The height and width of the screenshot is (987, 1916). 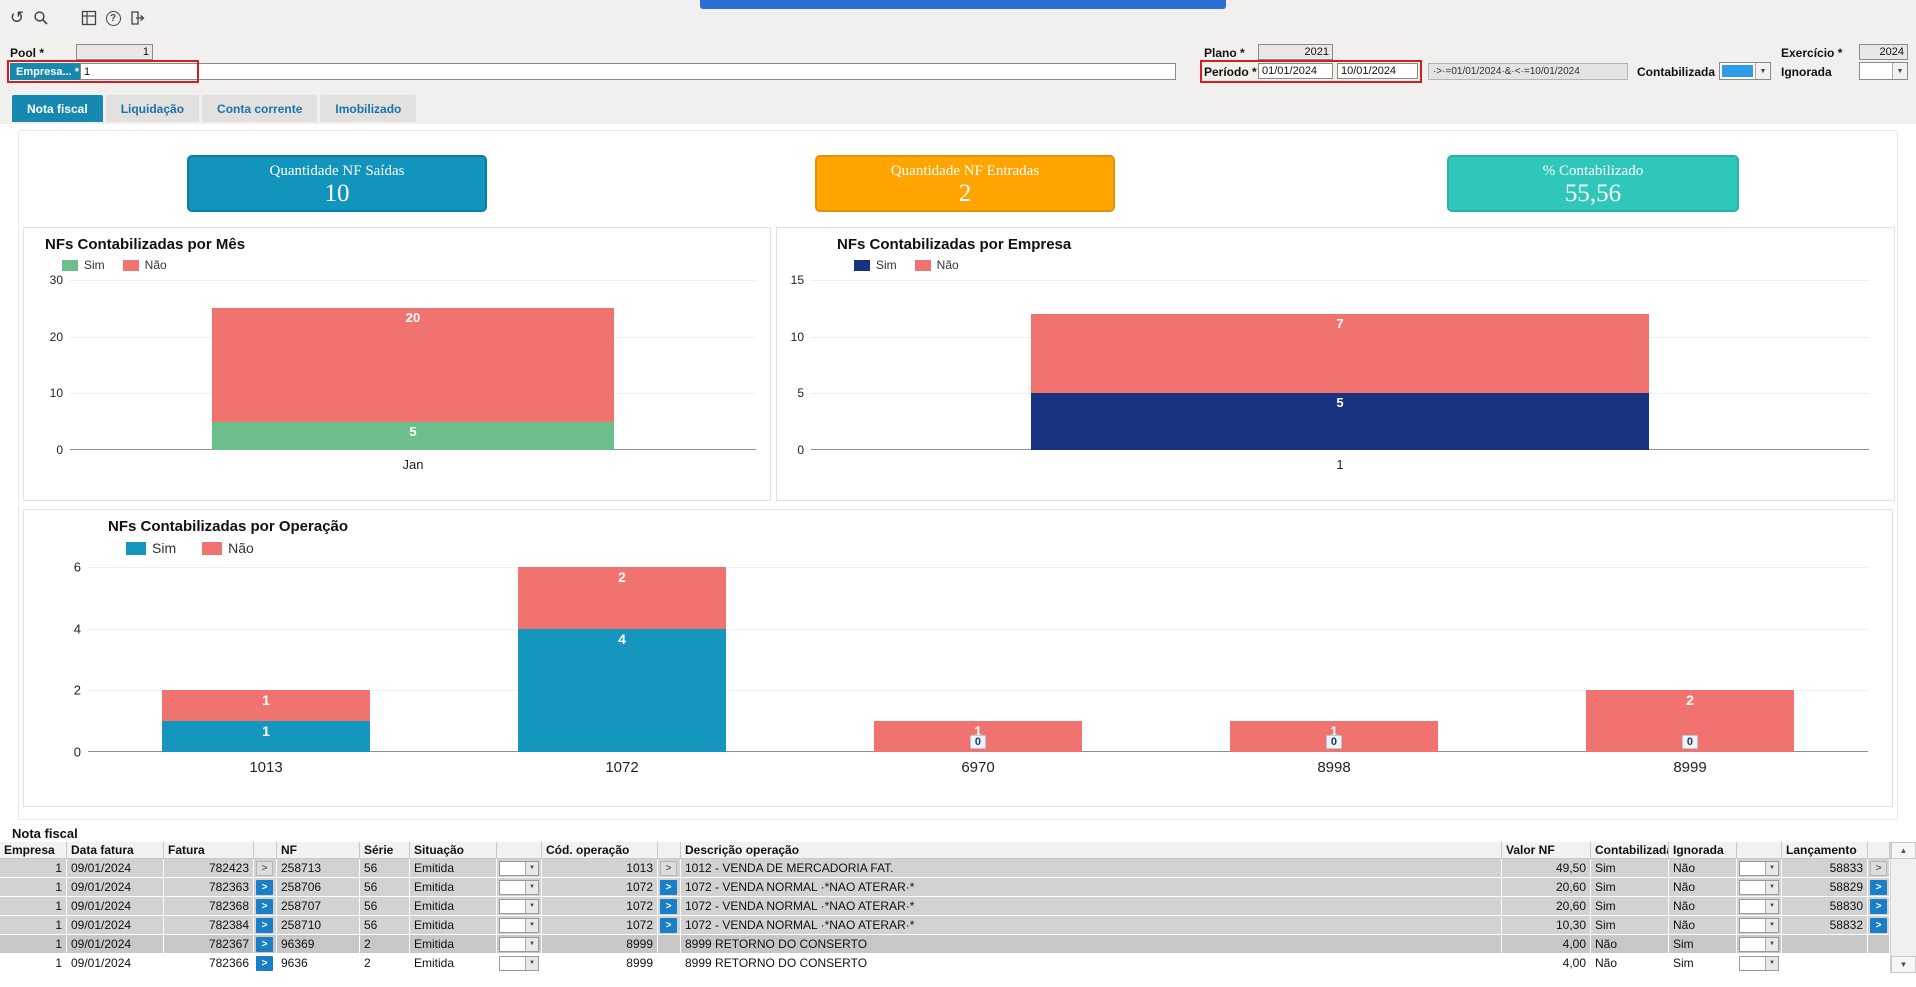 What do you see at coordinates (622, 767) in the screenshot?
I see `x-category-label: 1072` at bounding box center [622, 767].